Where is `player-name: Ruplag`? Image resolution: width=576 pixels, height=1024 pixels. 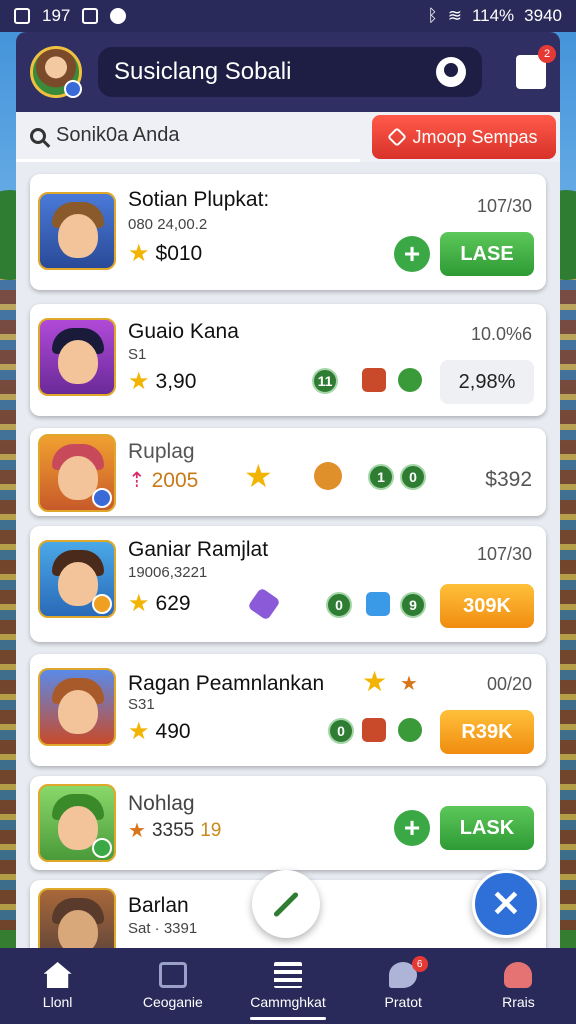
player-name: Ruplag is located at coordinates (161, 451).